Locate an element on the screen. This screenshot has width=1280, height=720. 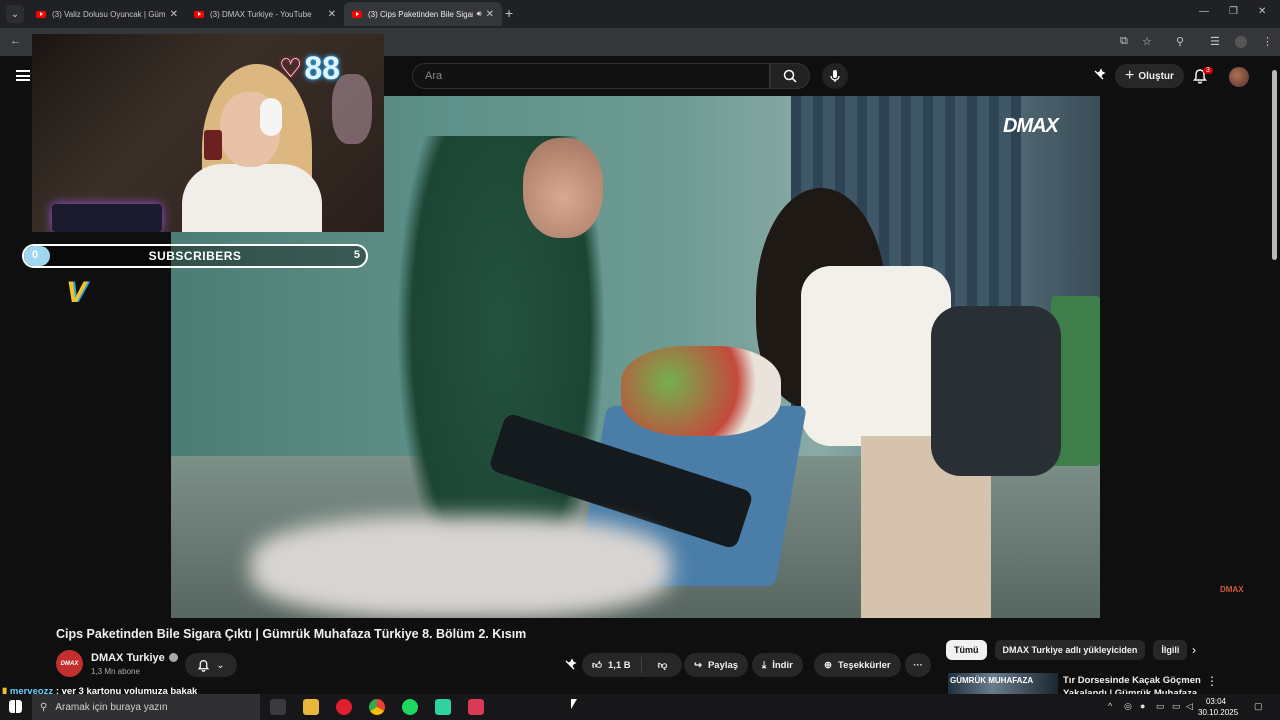
video-frame-backpack is located at coordinates (996, 391).